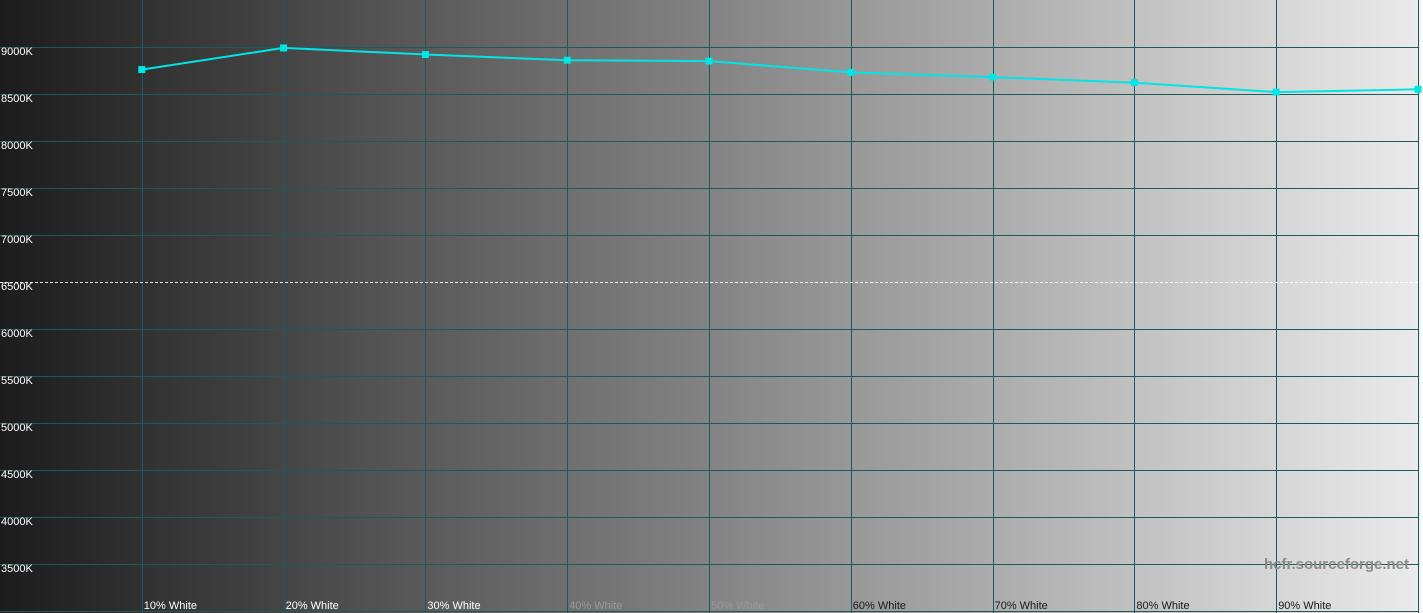 The image size is (1423, 613). I want to click on x-tick-label: 60% White, so click(879, 606).